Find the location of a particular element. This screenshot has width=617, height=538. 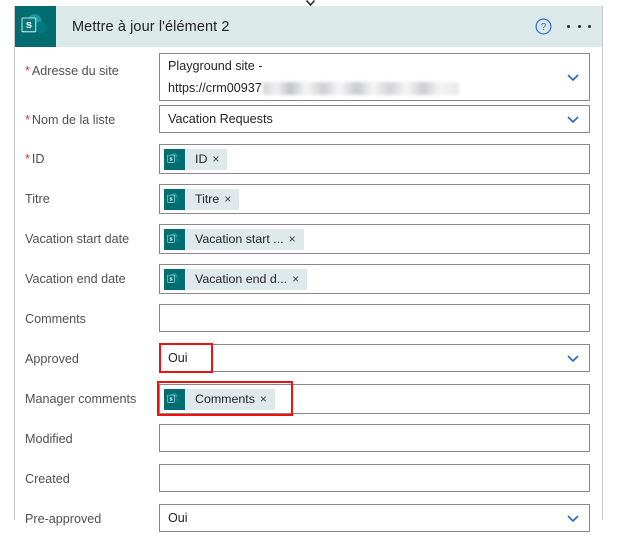

field-control: s ID × is located at coordinates (380, 156).